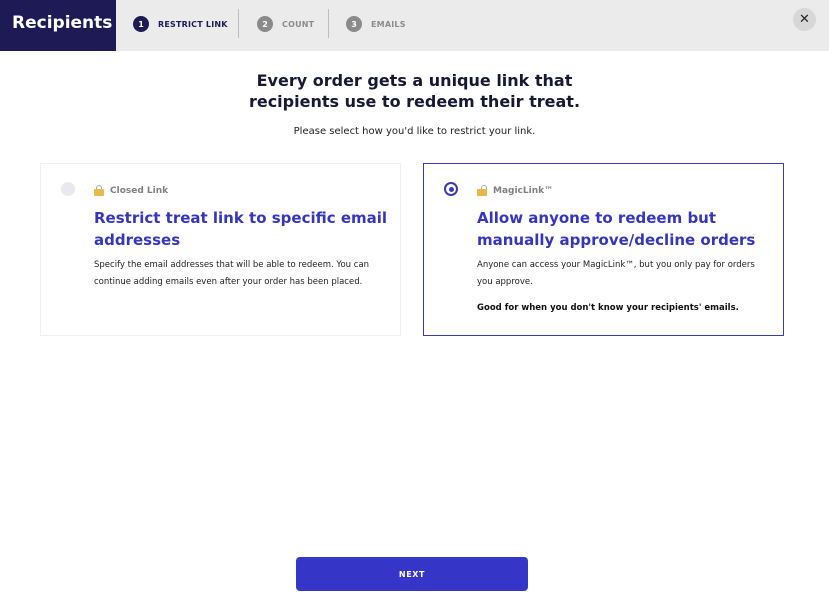  Describe the element at coordinates (482, 190) in the screenshot. I see `unlock-icon` at that location.